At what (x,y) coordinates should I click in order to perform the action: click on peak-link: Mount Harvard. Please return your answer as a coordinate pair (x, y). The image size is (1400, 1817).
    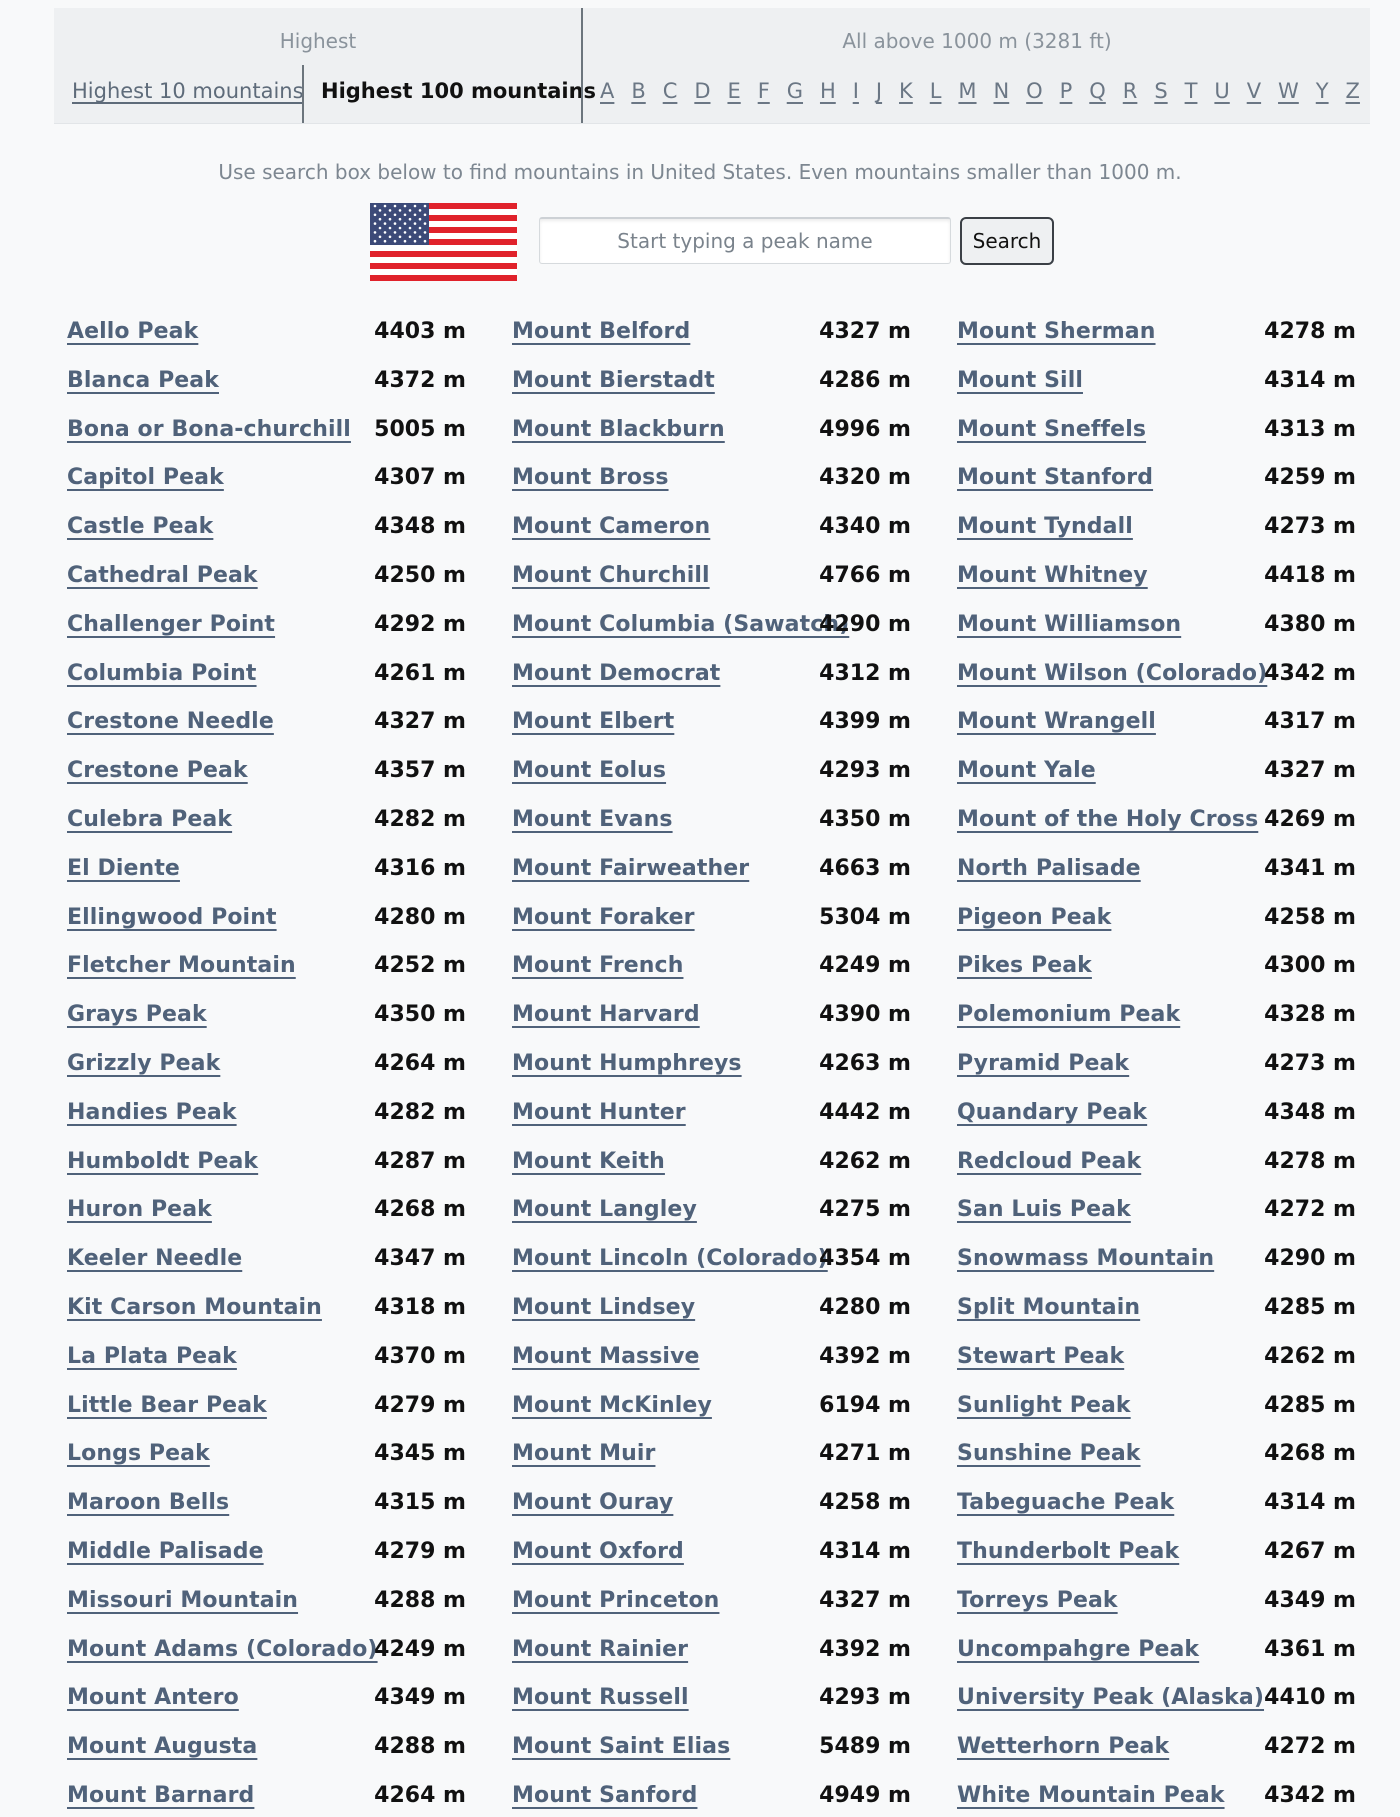
    Looking at the image, I should click on (606, 1014).